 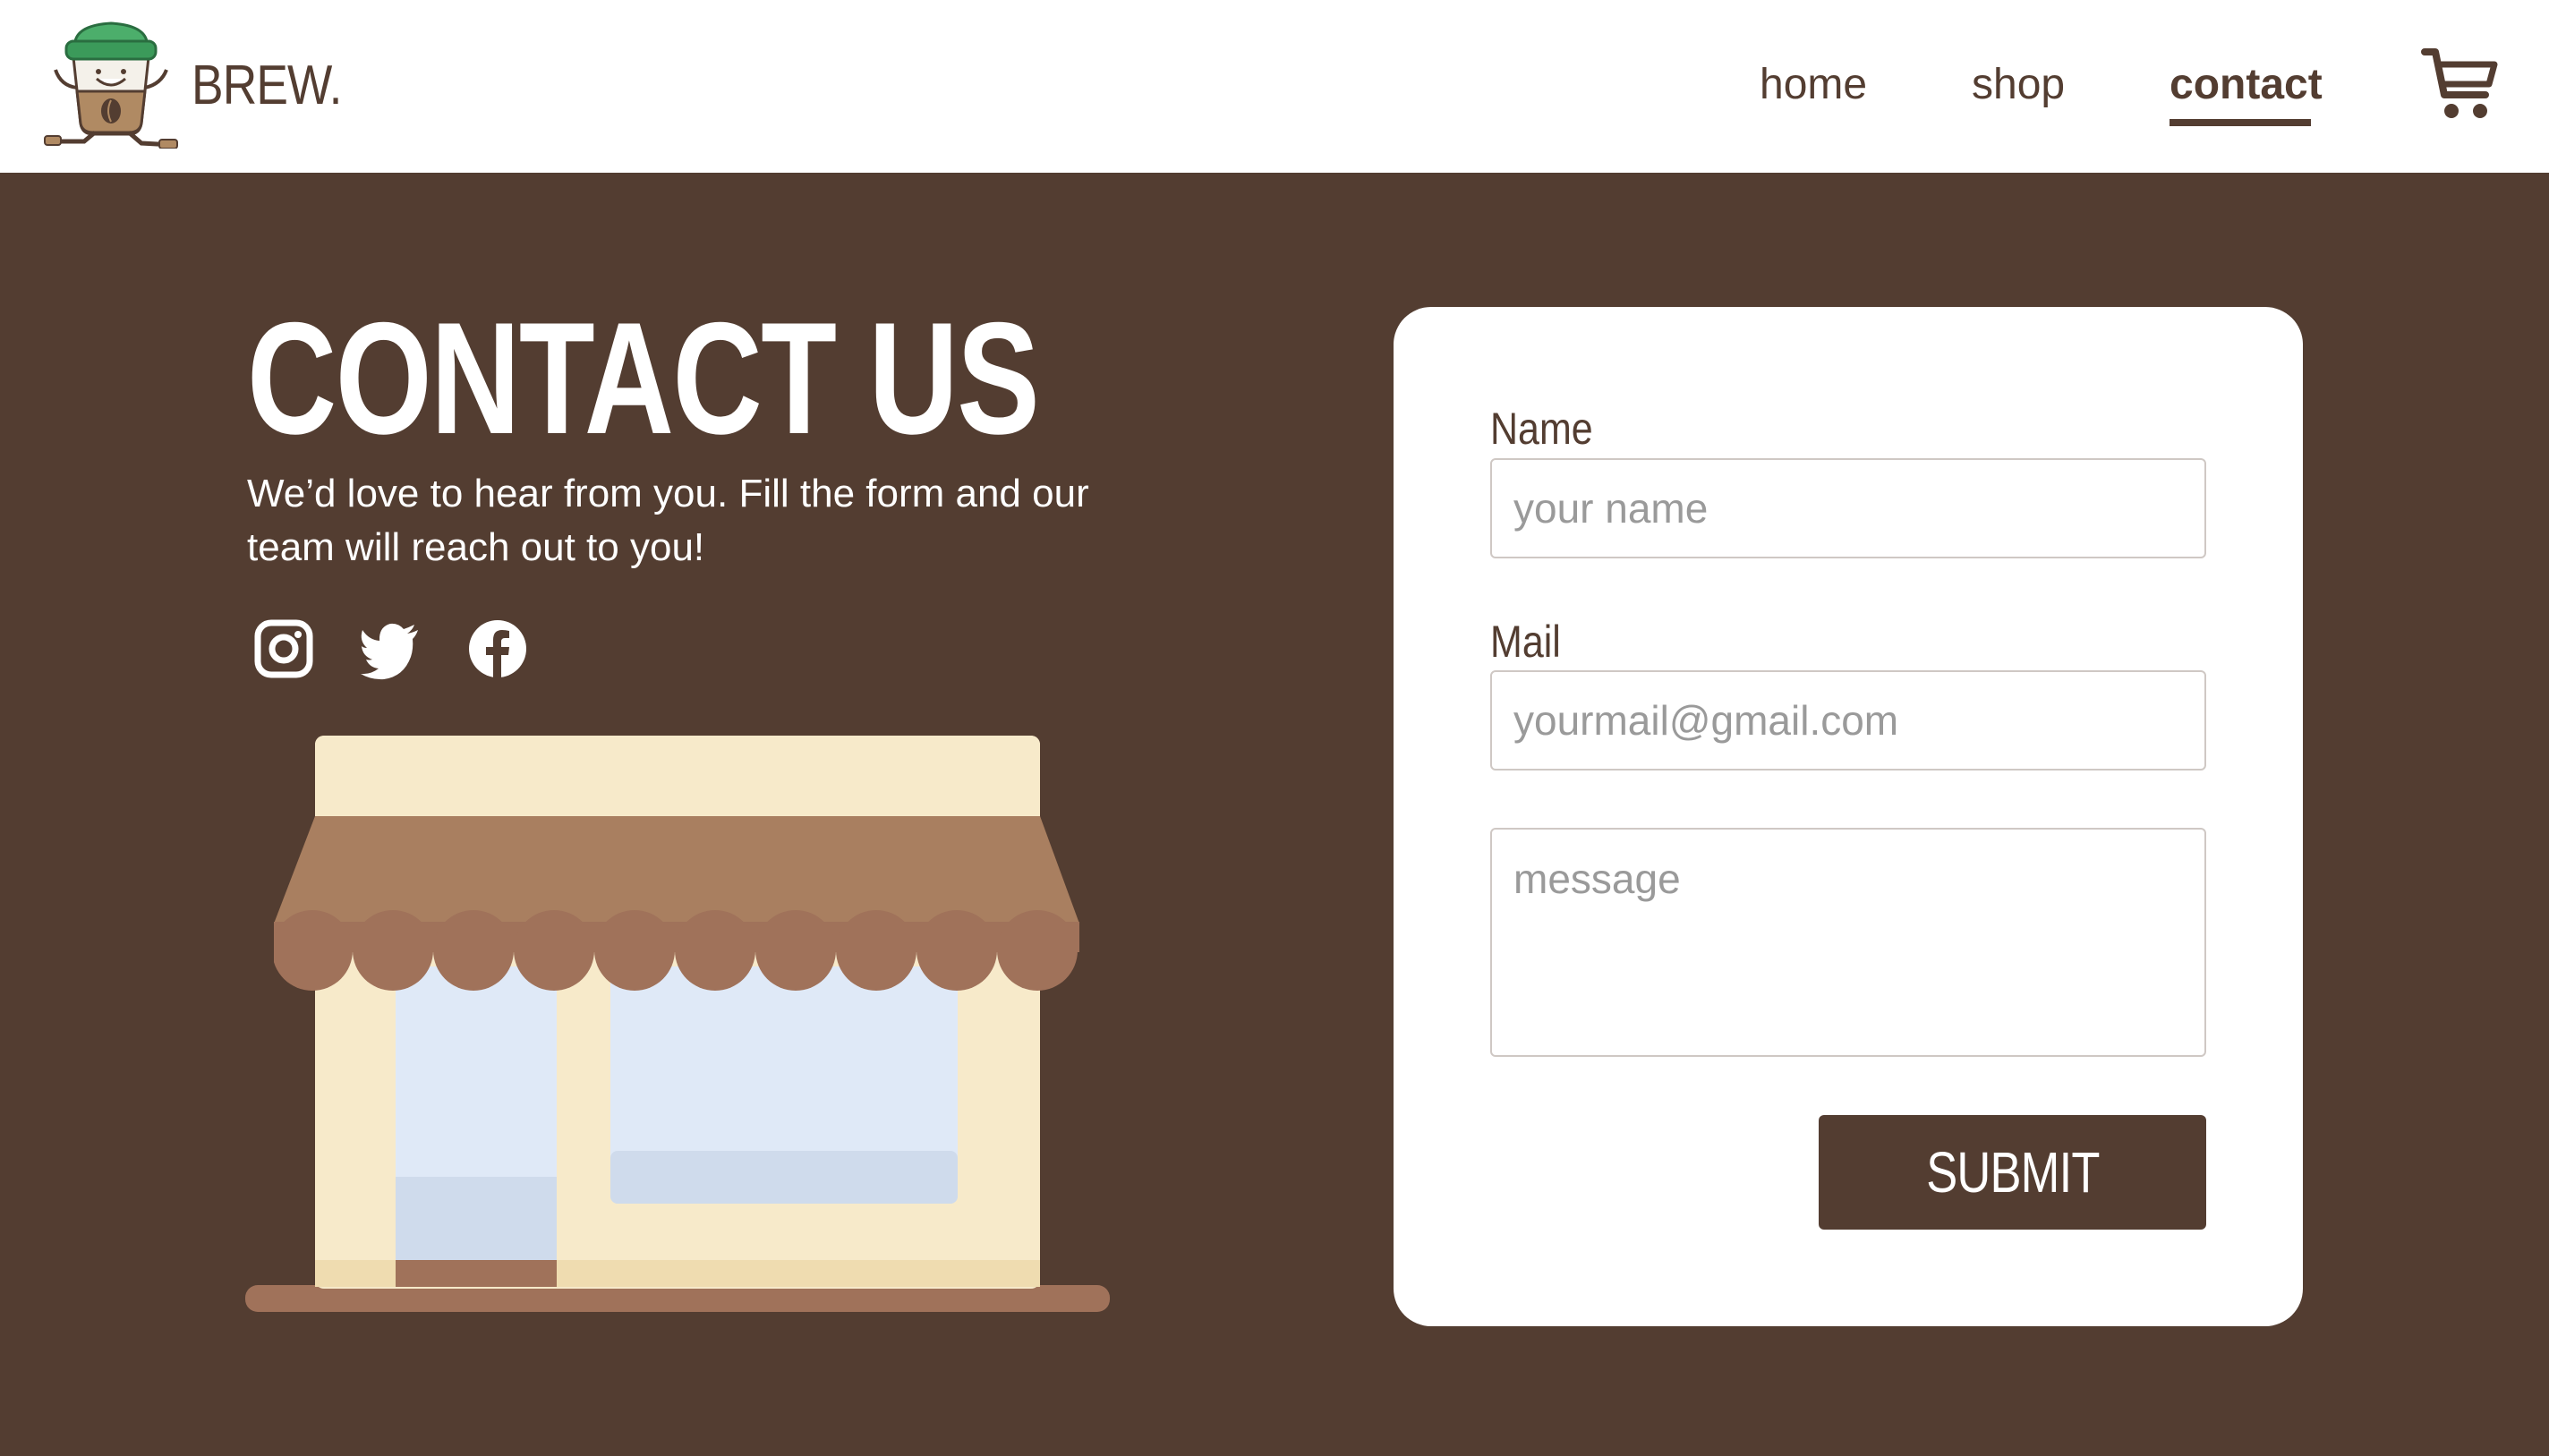 I want to click on shopping-cart-icon, so click(x=2459, y=83).